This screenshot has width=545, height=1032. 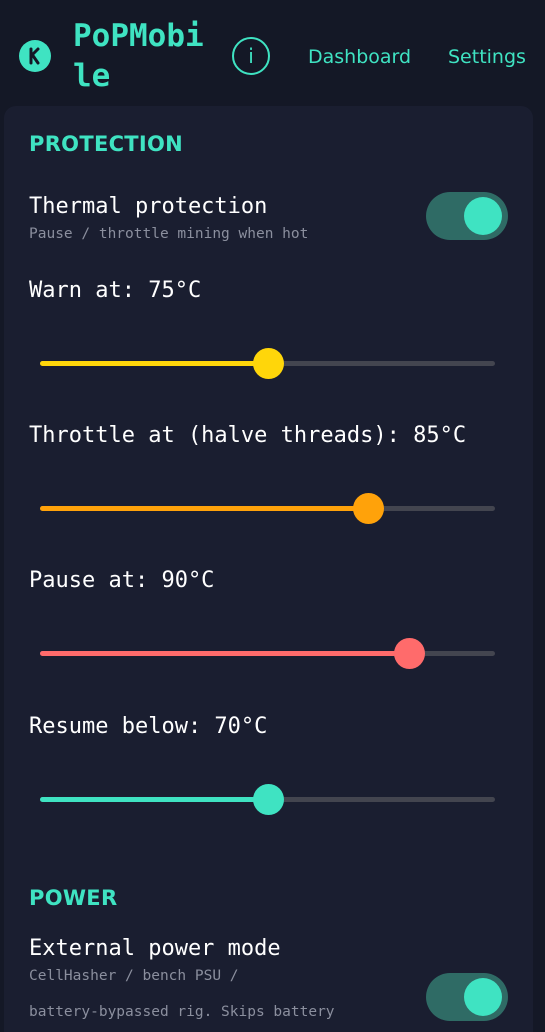 What do you see at coordinates (251, 56) in the screenshot?
I see `info-button: i` at bounding box center [251, 56].